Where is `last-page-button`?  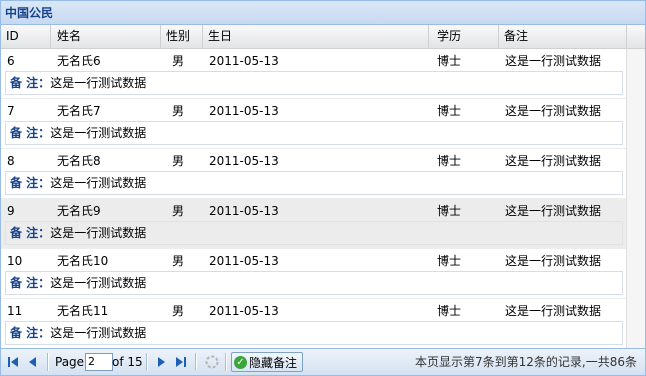 last-page-button is located at coordinates (181, 362).